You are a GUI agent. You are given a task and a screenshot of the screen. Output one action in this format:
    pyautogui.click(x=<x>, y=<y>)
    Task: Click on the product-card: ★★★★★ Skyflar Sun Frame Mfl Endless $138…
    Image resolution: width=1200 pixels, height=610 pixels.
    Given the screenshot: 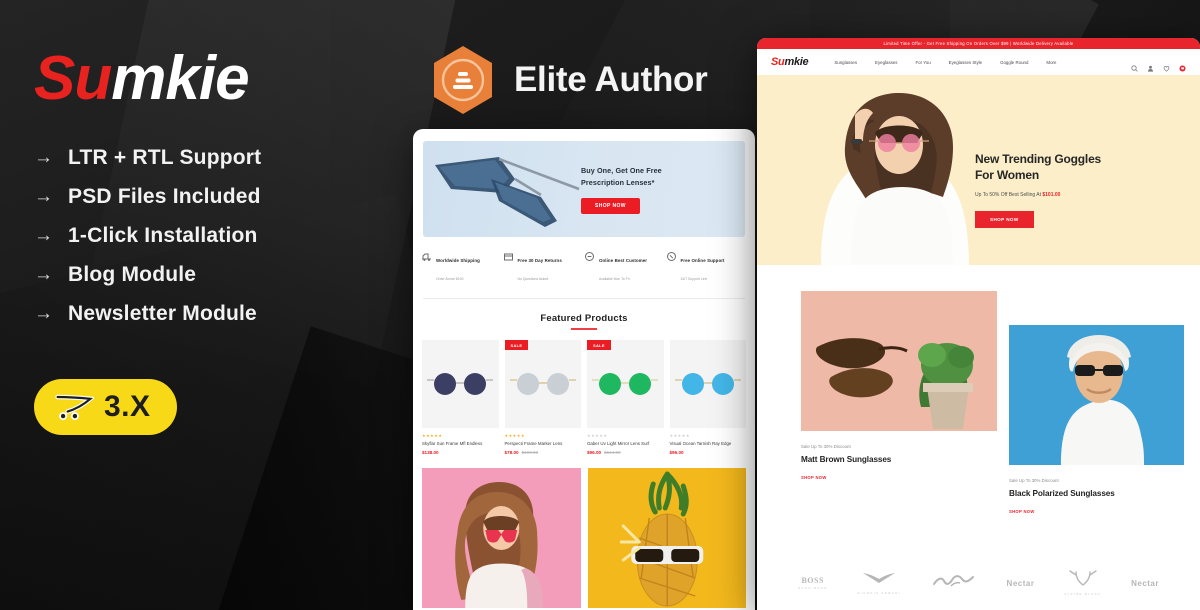 What is the action you would take?
    pyautogui.click(x=460, y=397)
    